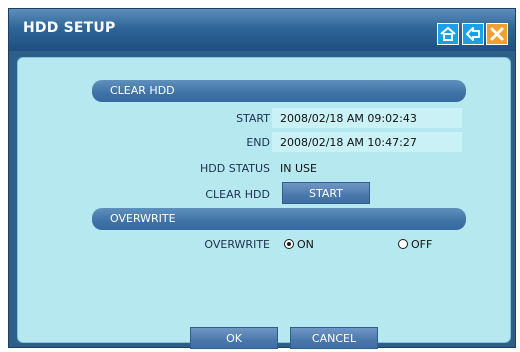 This screenshot has height=352, width=520. I want to click on overwrite-section-label: OVERWRITE, so click(143, 218).